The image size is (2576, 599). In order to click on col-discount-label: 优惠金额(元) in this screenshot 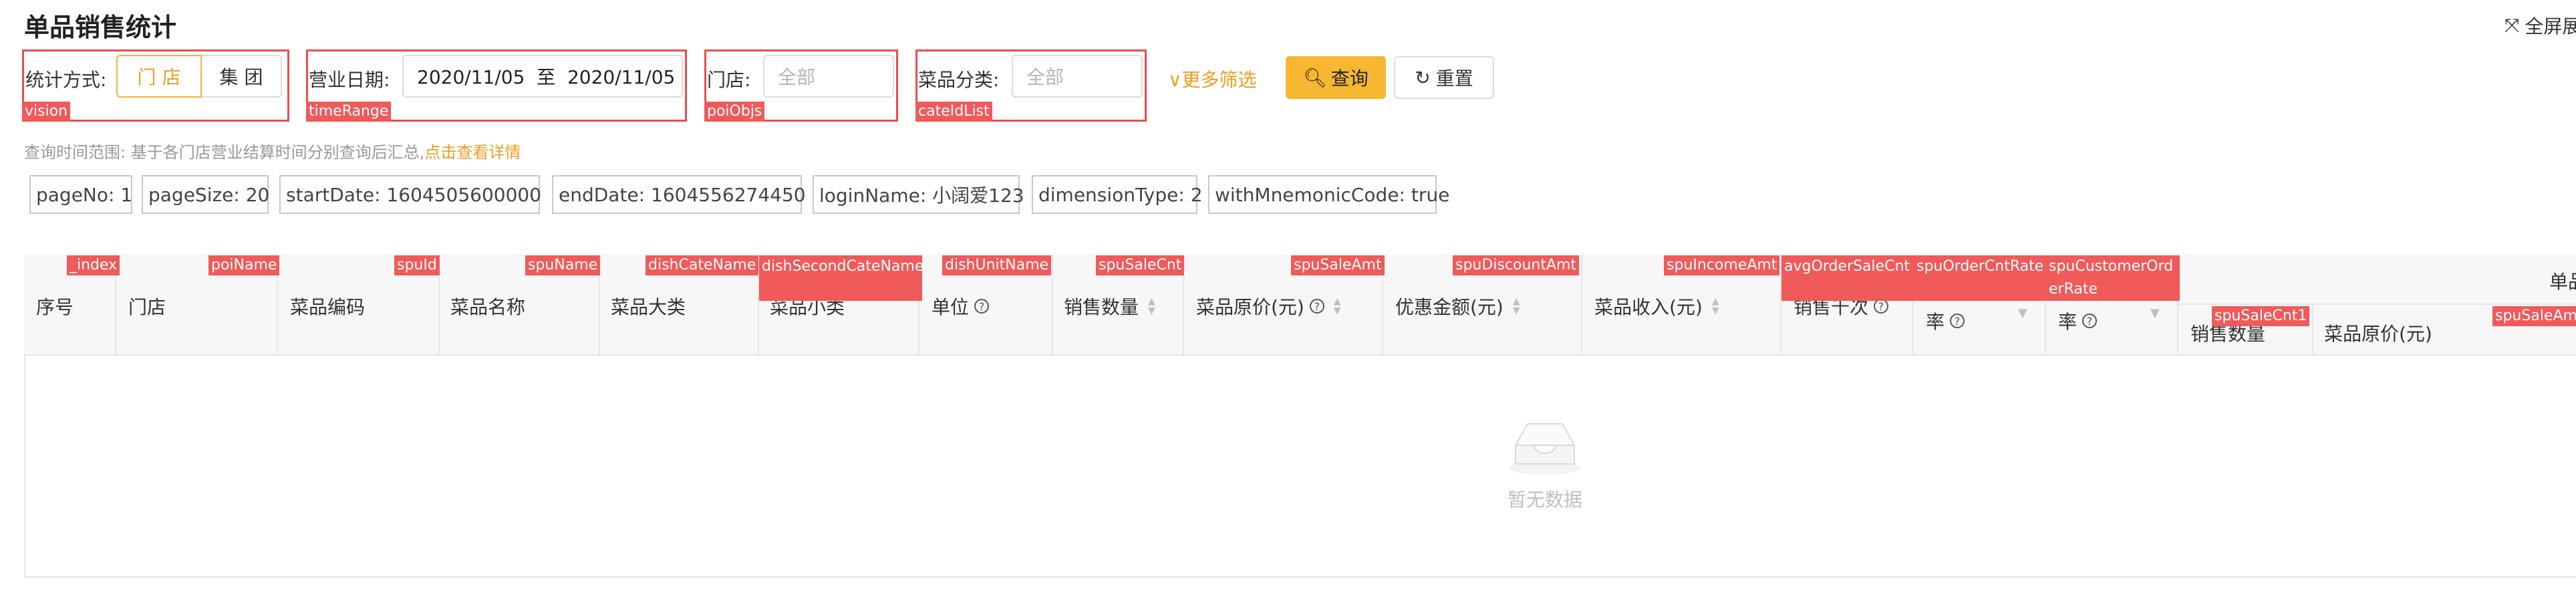, I will do `click(1449, 307)`.